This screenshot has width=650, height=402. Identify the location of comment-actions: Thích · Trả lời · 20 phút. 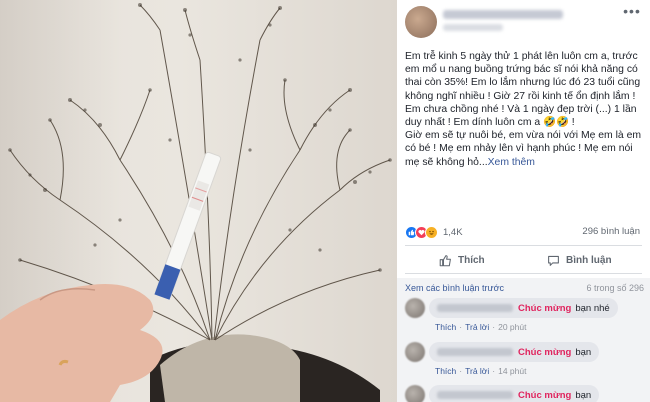
(480, 327).